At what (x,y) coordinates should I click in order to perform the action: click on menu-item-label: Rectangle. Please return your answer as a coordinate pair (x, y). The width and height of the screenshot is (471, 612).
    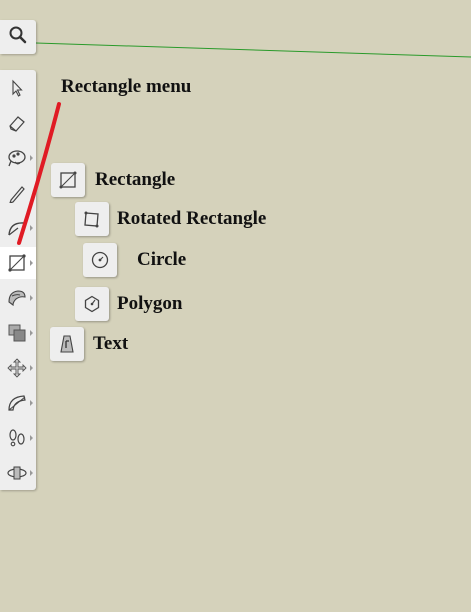
    Looking at the image, I should click on (135, 179).